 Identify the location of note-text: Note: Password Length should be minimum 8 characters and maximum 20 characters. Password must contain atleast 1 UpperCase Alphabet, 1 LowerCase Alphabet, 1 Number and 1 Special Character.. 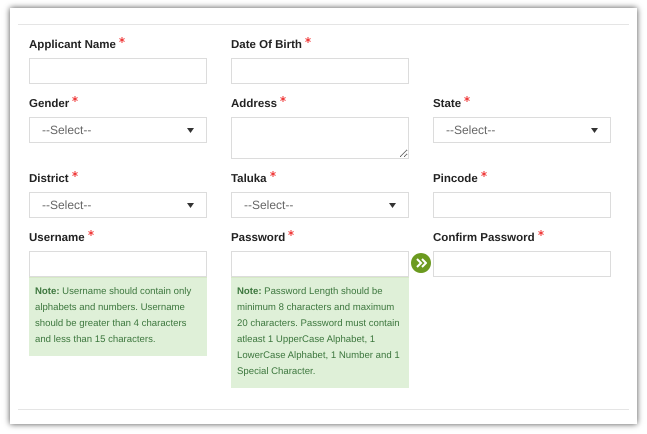
(320, 332).